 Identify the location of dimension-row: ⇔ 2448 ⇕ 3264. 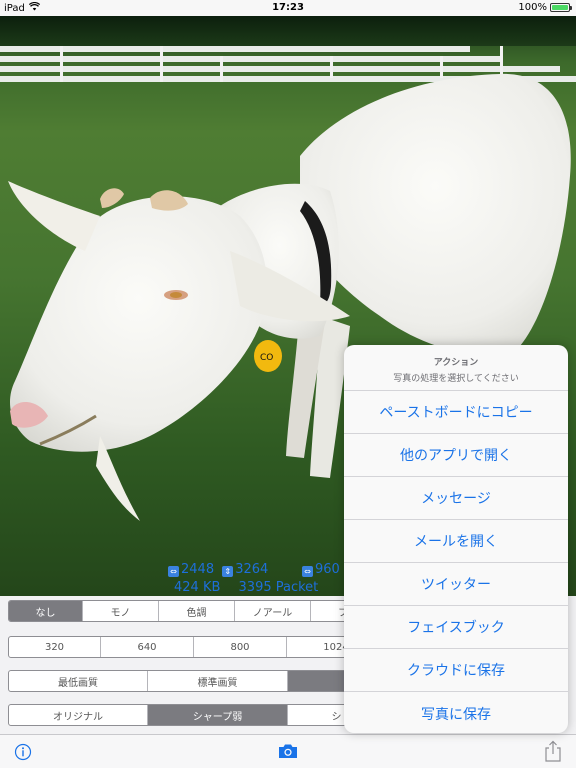
(218, 569).